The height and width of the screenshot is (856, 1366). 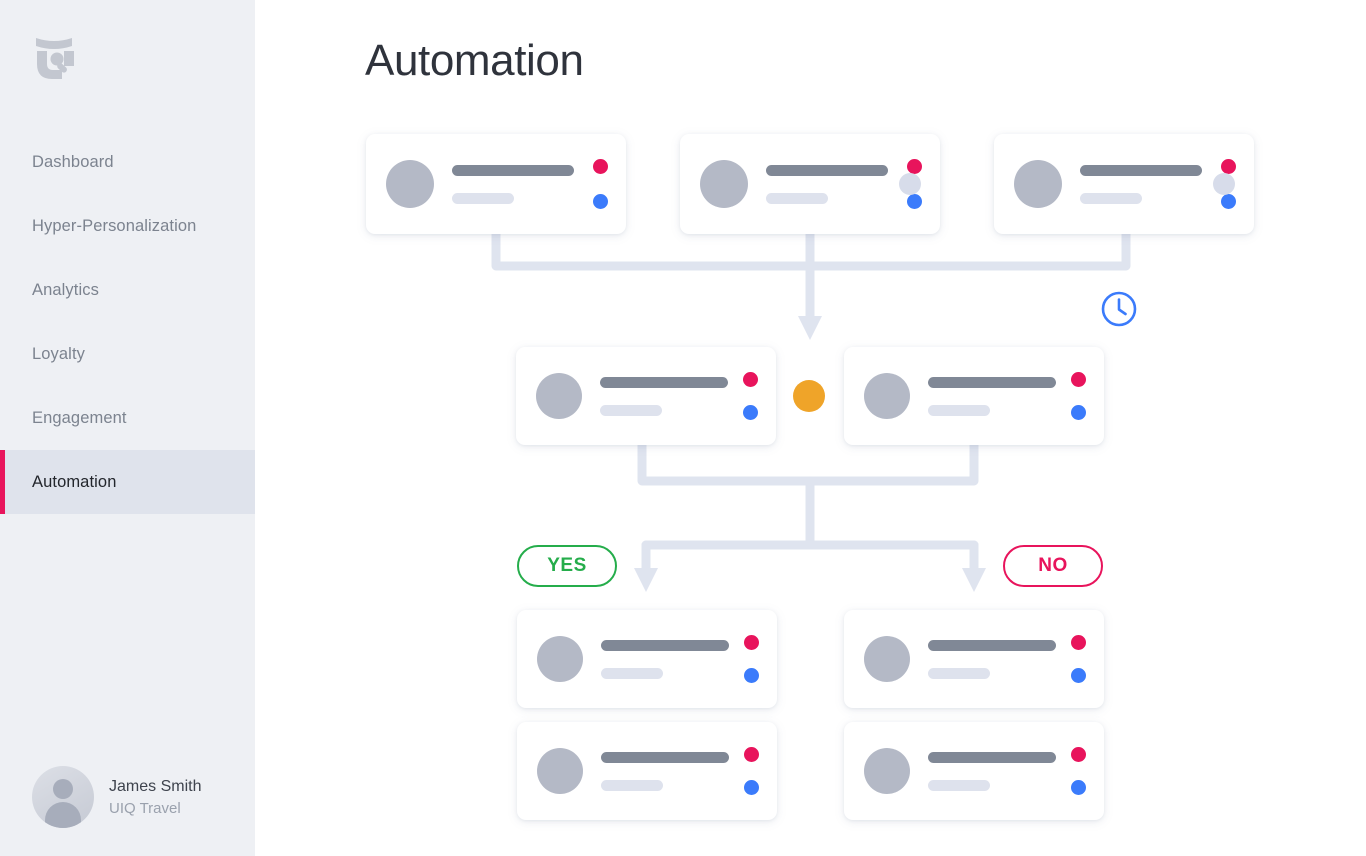 I want to click on arrow-down-no, so click(x=974, y=580).